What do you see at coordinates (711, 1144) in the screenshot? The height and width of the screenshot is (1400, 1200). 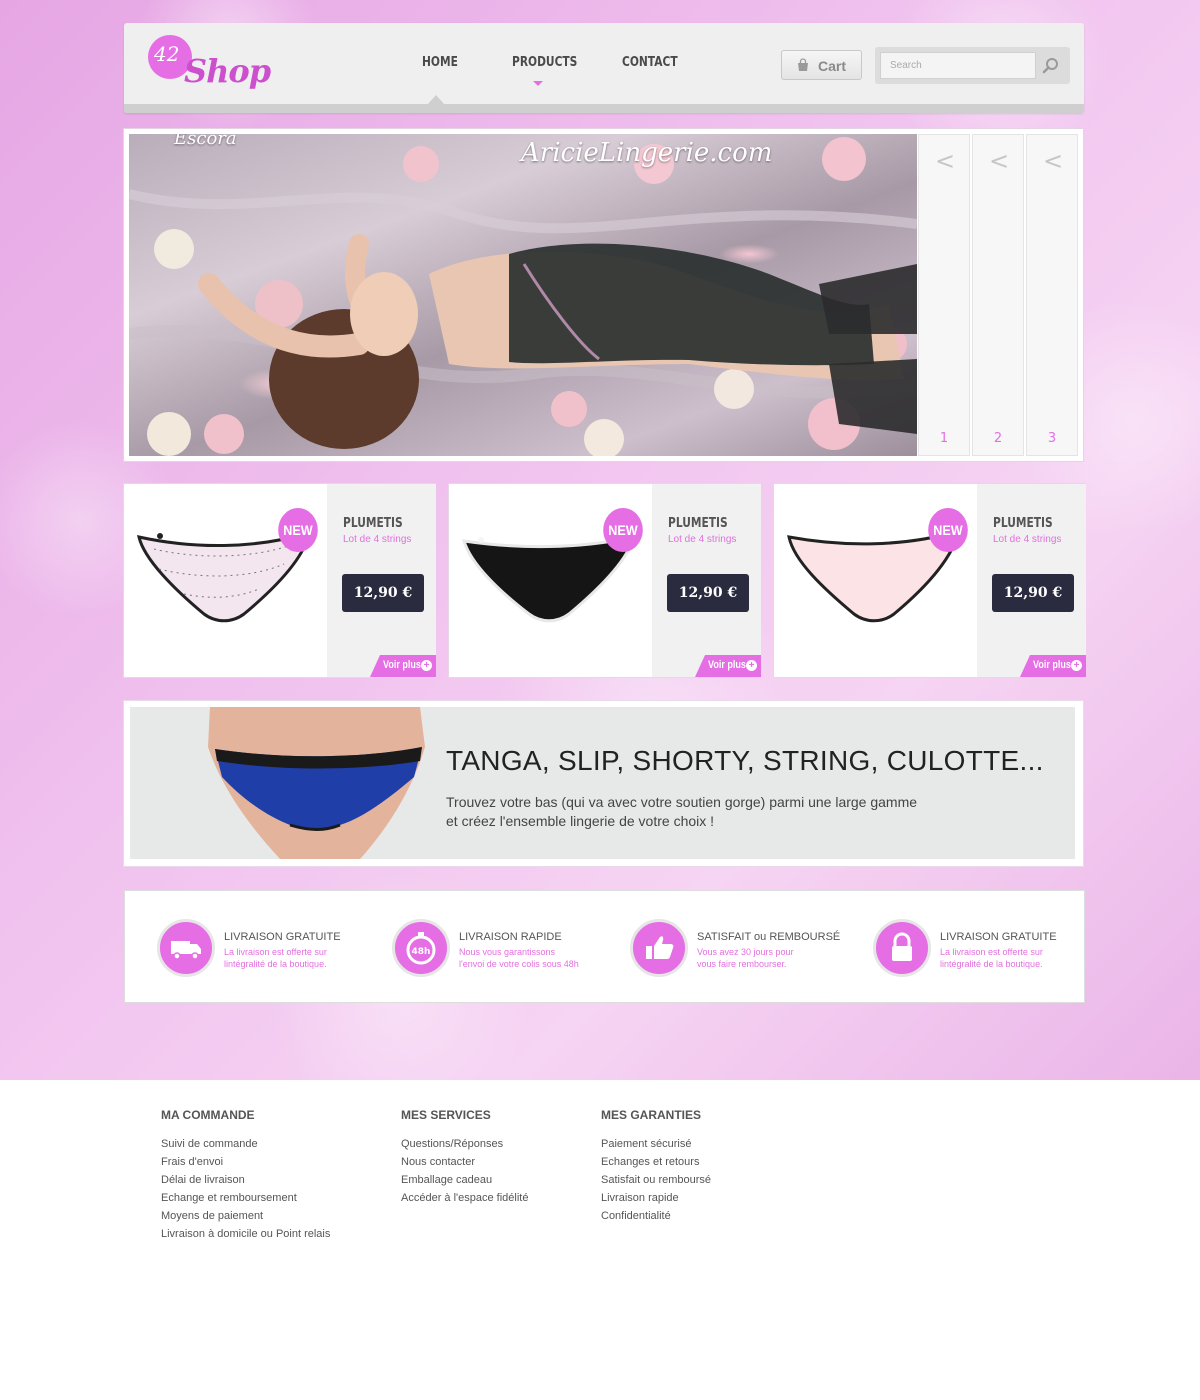 I see `footer-link: Paiement sécurisé` at bounding box center [711, 1144].